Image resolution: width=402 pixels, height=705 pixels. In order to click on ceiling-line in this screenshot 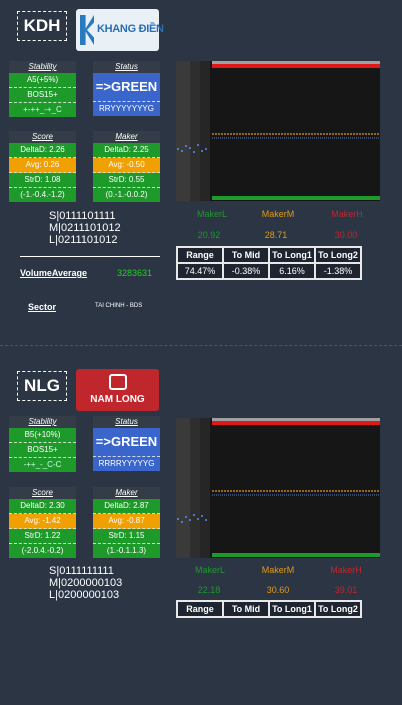, I will do `click(296, 62)`.